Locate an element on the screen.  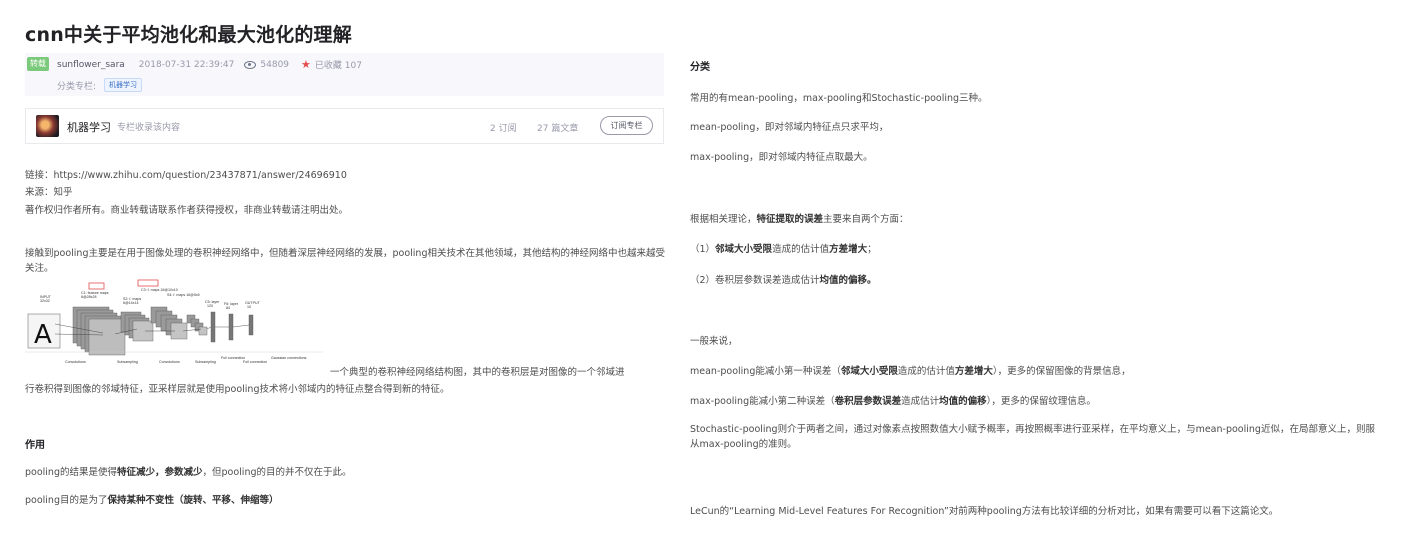
error-sources-intro: 根据相关理论，特征提取的误差主要来自两个方面： is located at coordinates (799, 218).